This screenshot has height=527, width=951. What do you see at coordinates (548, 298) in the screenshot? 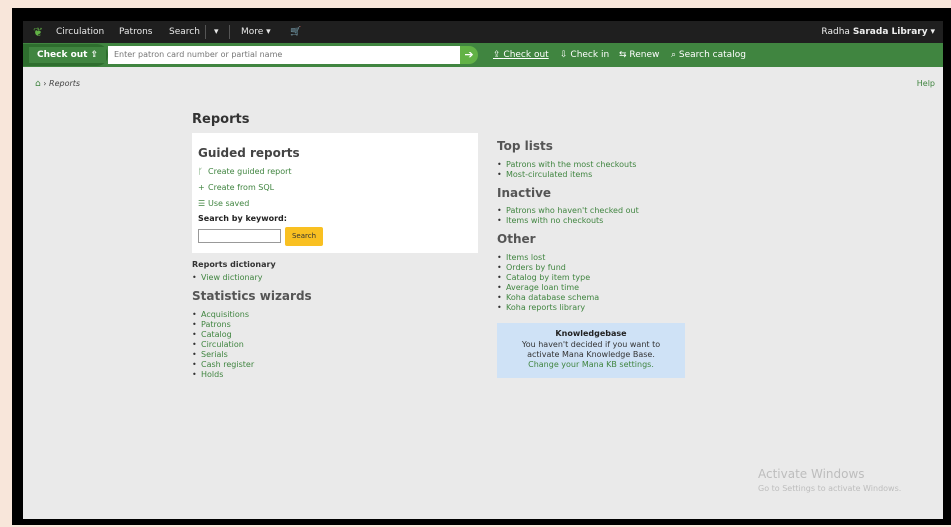
I see `koha-database-schema-link: Koha database schema` at bounding box center [548, 298].